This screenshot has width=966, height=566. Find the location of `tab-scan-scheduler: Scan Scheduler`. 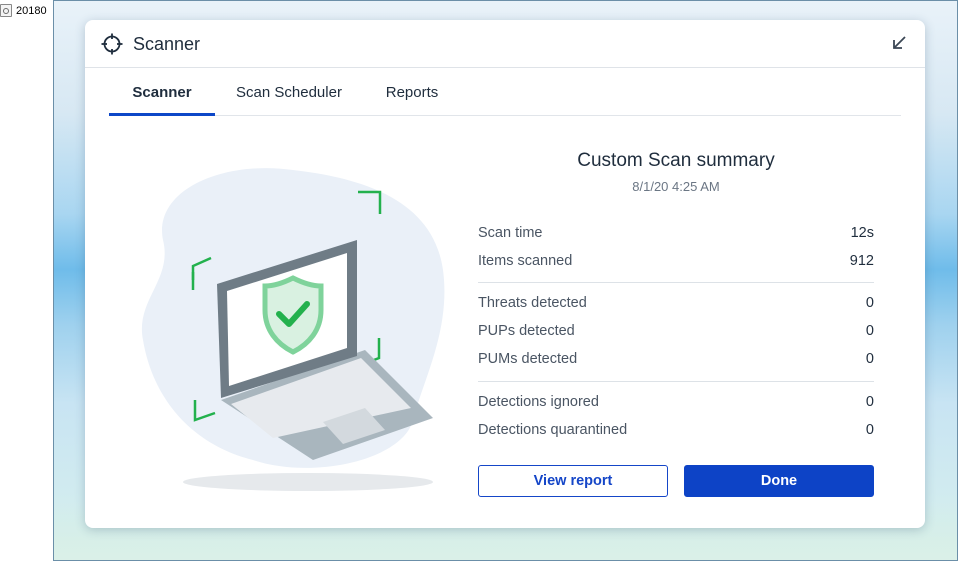

tab-scan-scheduler: Scan Scheduler is located at coordinates (289, 91).